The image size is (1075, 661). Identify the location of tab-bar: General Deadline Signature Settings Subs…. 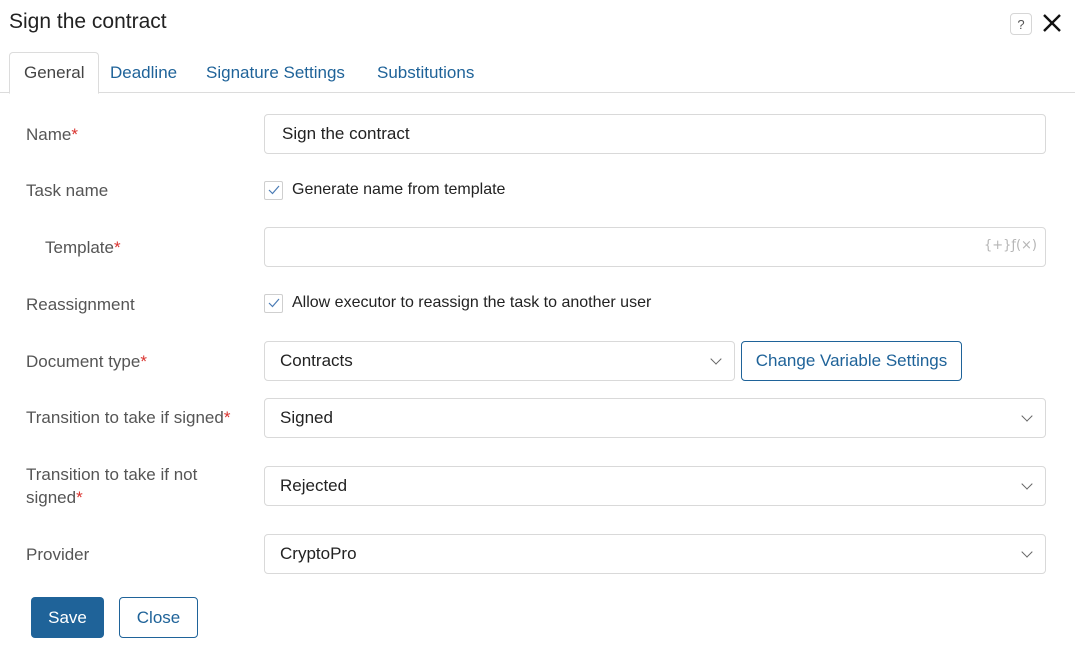
(537, 73).